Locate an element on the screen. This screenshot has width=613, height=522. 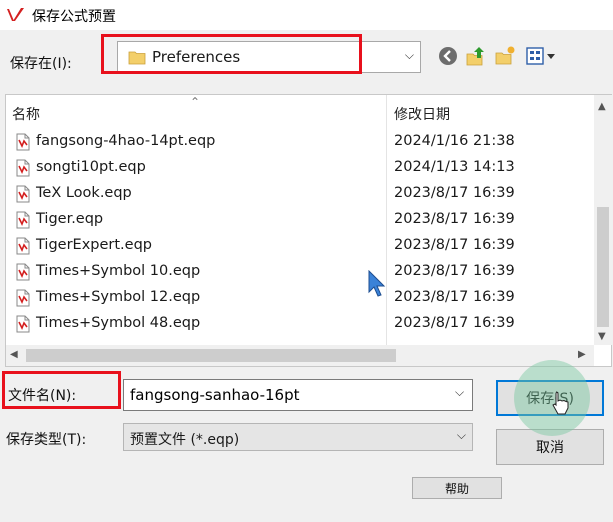
file-name: songti10pt.eqp is located at coordinates (91, 167).